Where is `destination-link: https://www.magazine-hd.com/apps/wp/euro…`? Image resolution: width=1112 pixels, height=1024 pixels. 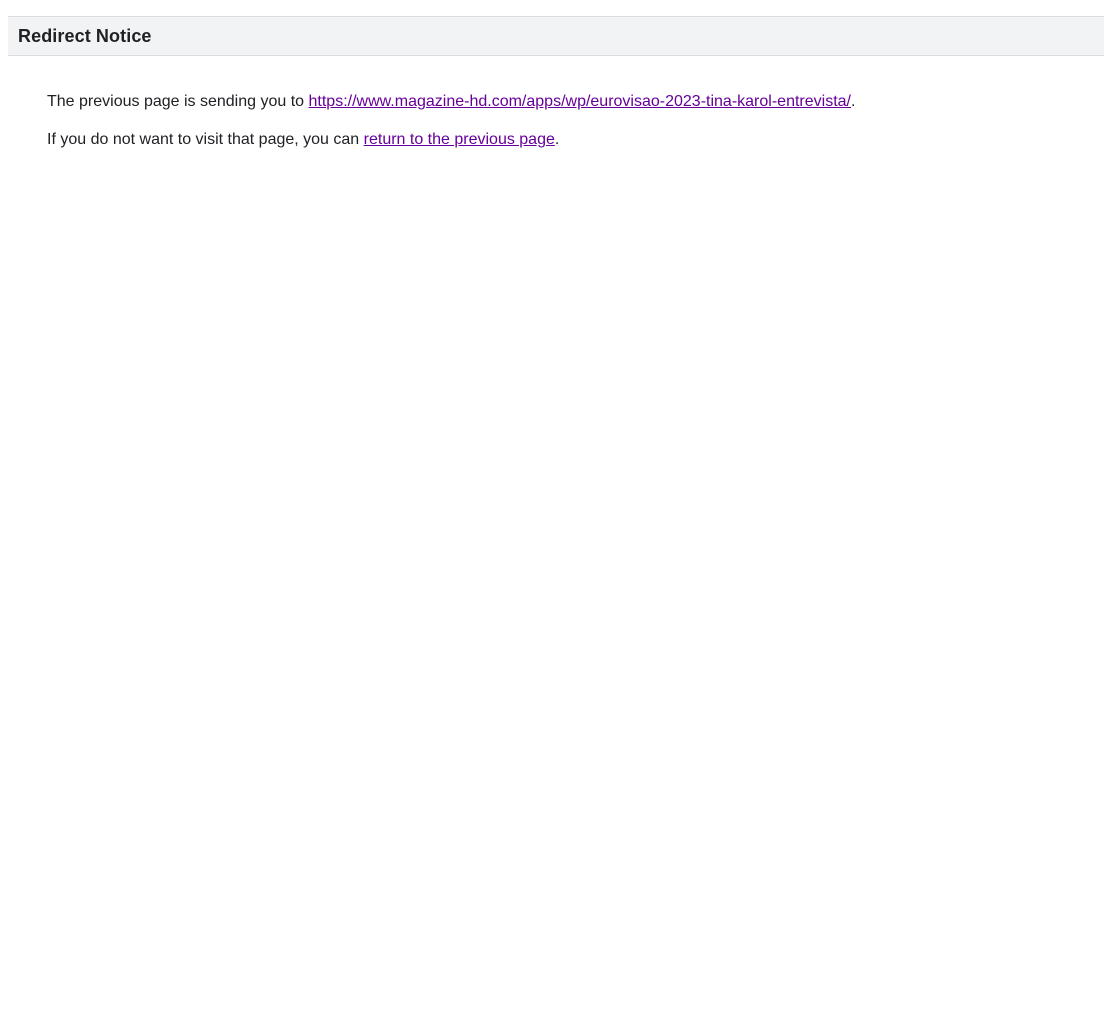 destination-link: https://www.magazine-hd.com/apps/wp/euro… is located at coordinates (580, 101).